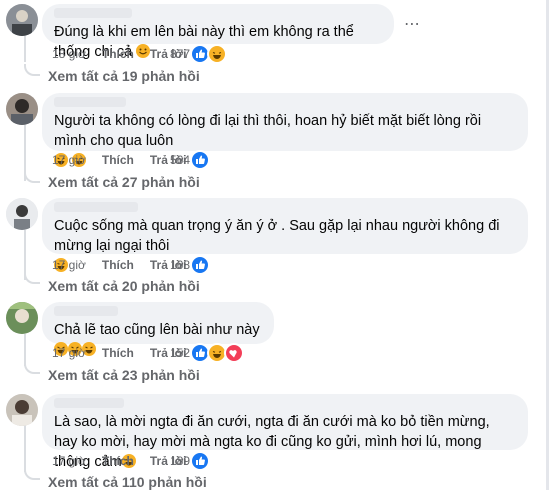 Image resolution: width=549 pixels, height=490 pixels. Describe the element at coordinates (180, 353) in the screenshot. I see `reaction-count: 152` at that location.